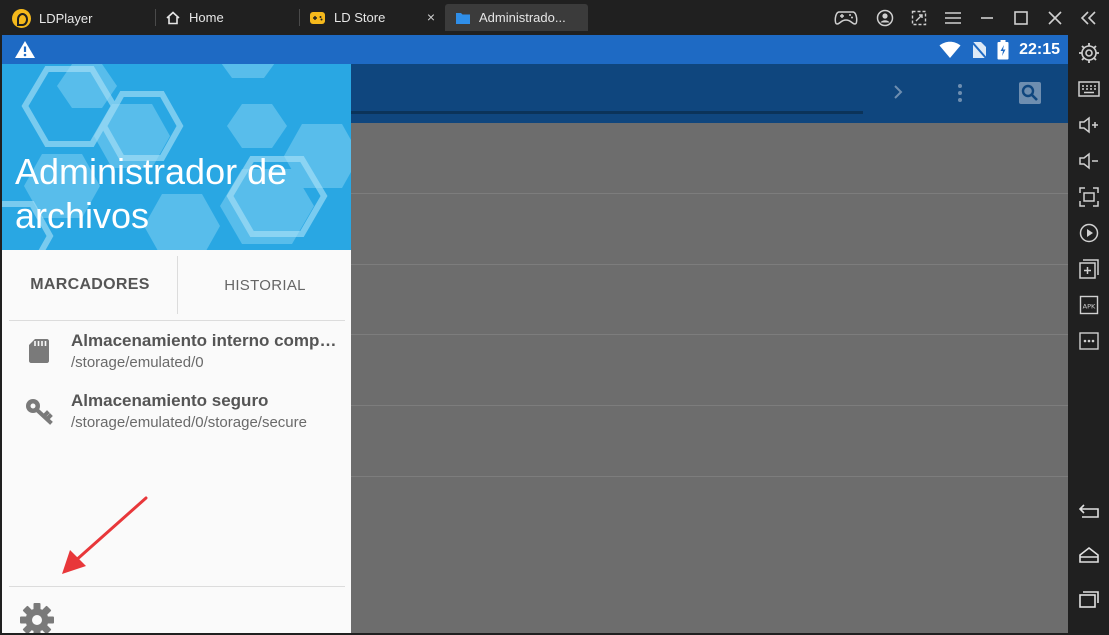 The width and height of the screenshot is (1109, 635). I want to click on storage-name: Almacenamiento seguro, so click(170, 400).